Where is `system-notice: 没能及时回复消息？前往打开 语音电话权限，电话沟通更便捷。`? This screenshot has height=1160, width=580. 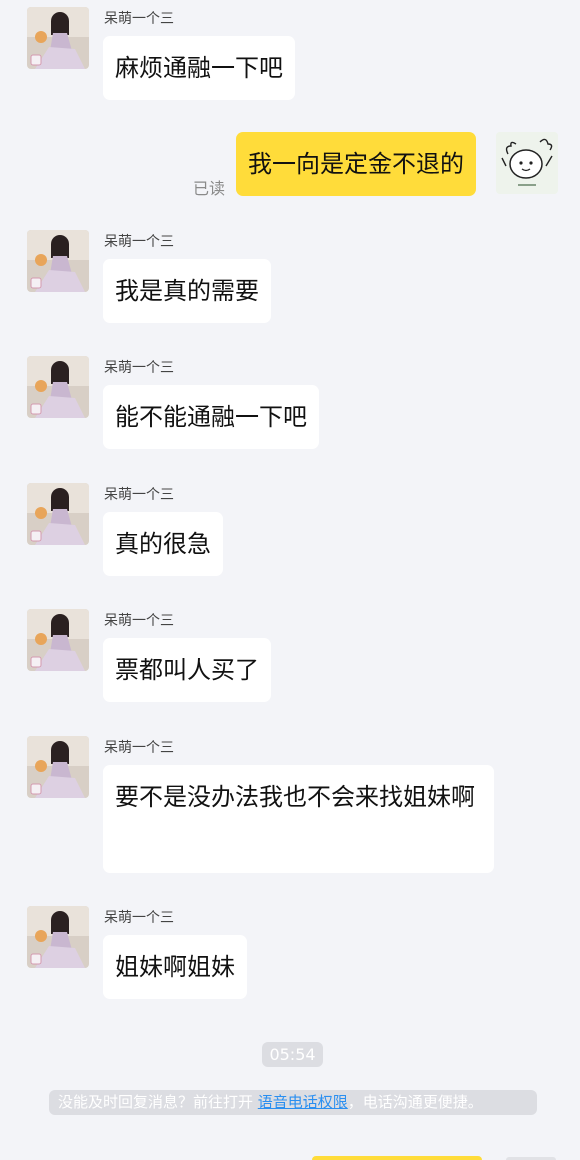 system-notice: 没能及时回复消息？前往打开 语音电话权限，电话沟通更便捷。 is located at coordinates (293, 1102).